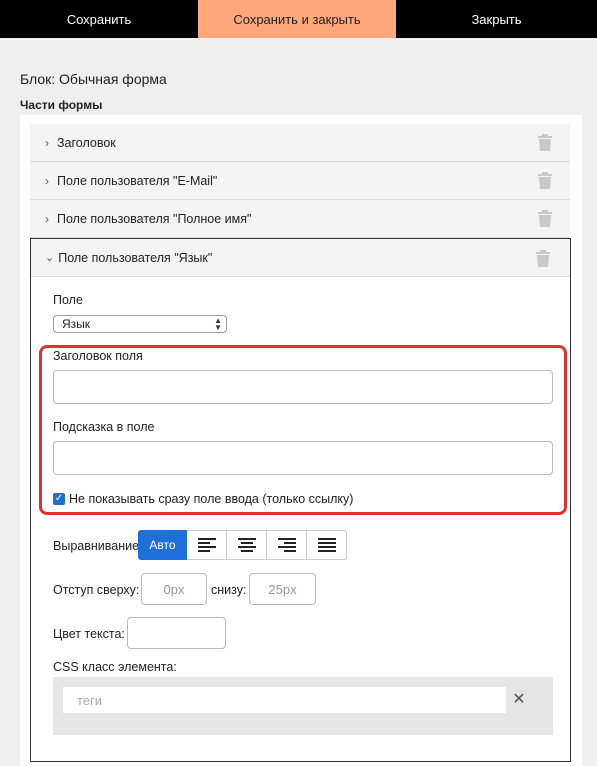 The image size is (597, 766). I want to click on toolbar: Сохранить Сохранить и закрыть Закрыть, so click(298, 19).